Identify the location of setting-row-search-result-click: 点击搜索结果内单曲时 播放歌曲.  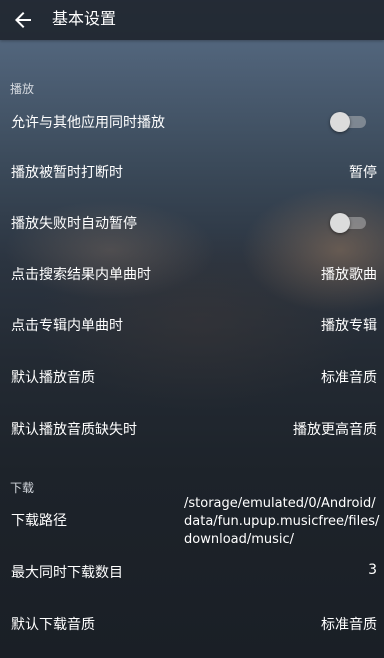
(192, 275).